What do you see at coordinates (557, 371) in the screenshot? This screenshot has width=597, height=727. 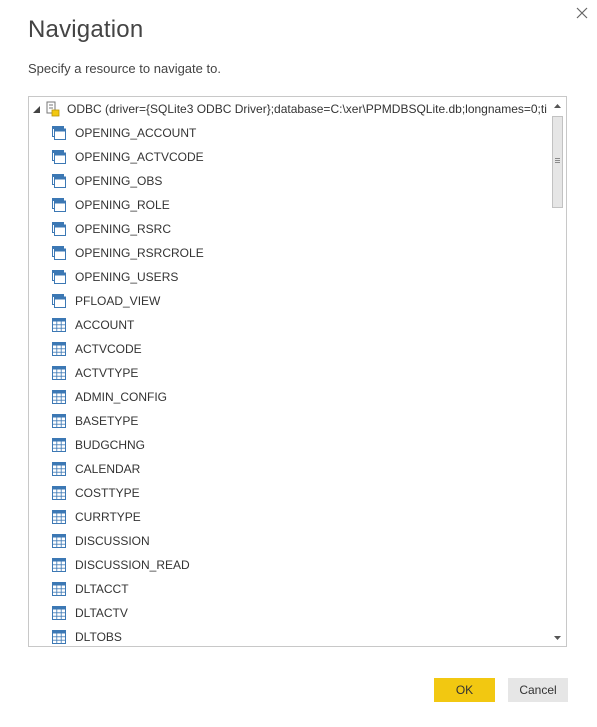 I see `vertical-scrollbar` at bounding box center [557, 371].